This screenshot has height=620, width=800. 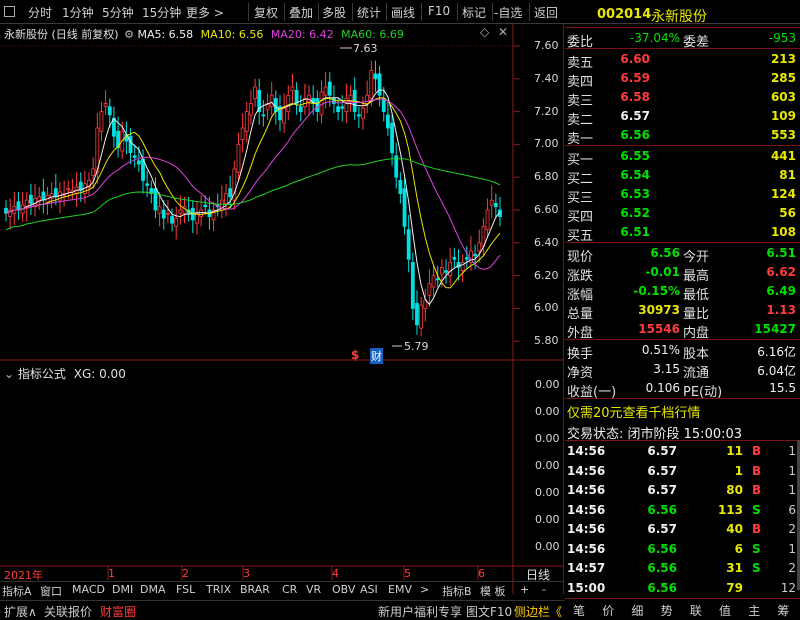 What do you see at coordinates (161, 12) in the screenshot?
I see `tab-15min: 15分钟` at bounding box center [161, 12].